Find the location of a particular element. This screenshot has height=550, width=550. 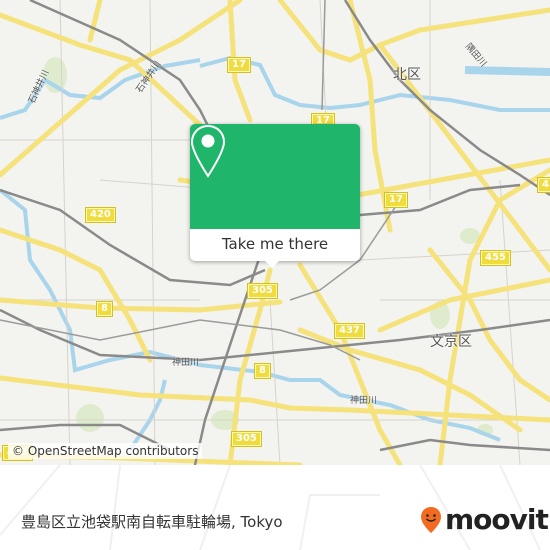

moovit-pin-icon is located at coordinates (431, 520).